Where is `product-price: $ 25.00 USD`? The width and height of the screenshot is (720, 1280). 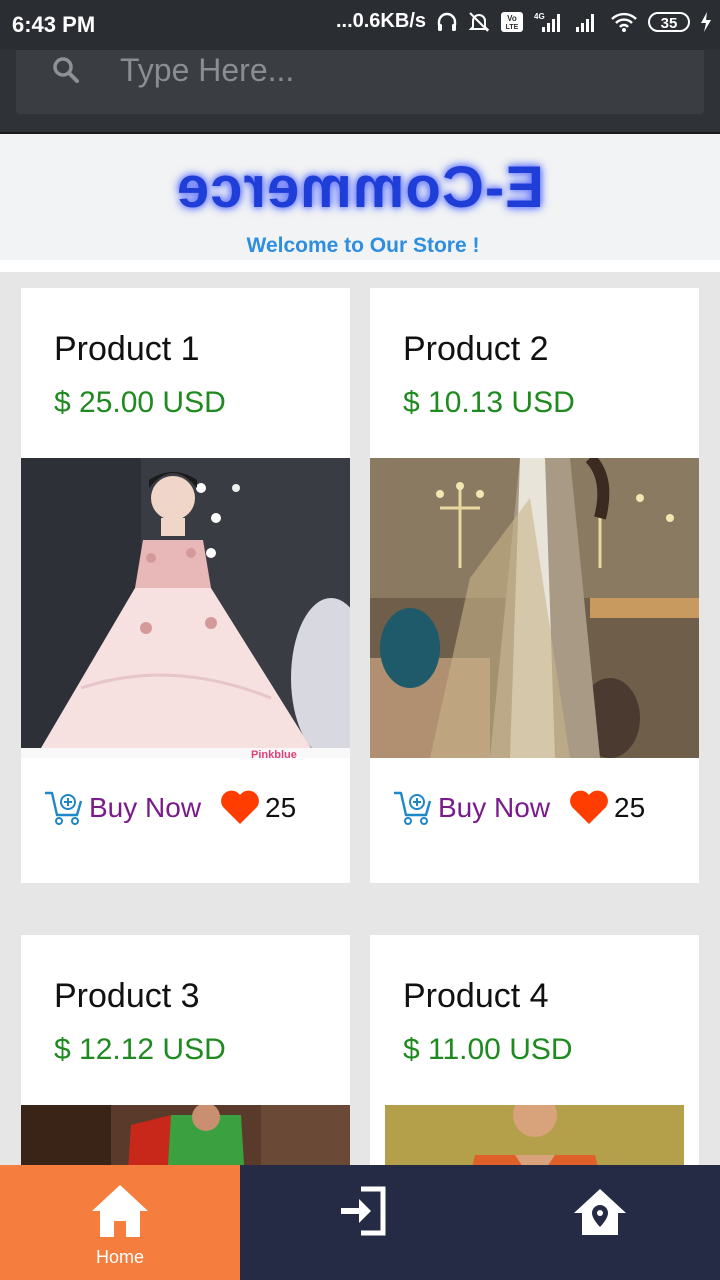
product-price: $ 25.00 USD is located at coordinates (140, 402).